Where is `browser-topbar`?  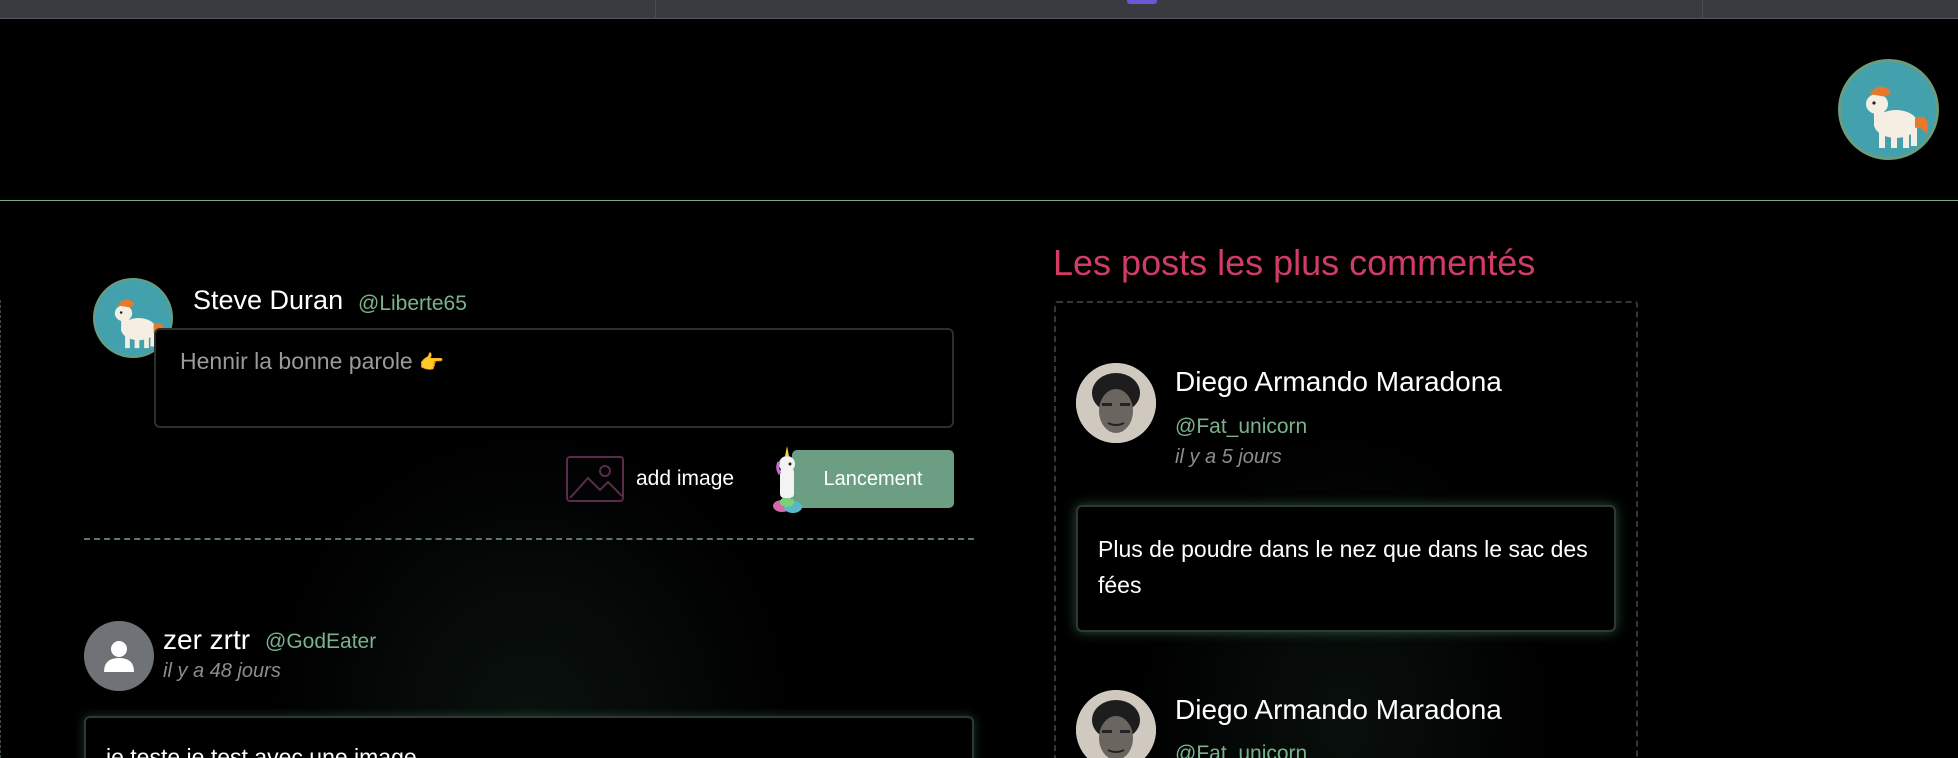 browser-topbar is located at coordinates (979, 9).